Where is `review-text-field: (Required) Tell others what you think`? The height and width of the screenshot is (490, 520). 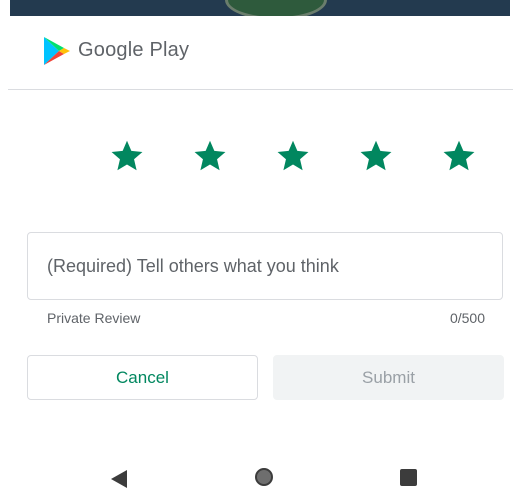 review-text-field: (Required) Tell others what you think is located at coordinates (265, 266).